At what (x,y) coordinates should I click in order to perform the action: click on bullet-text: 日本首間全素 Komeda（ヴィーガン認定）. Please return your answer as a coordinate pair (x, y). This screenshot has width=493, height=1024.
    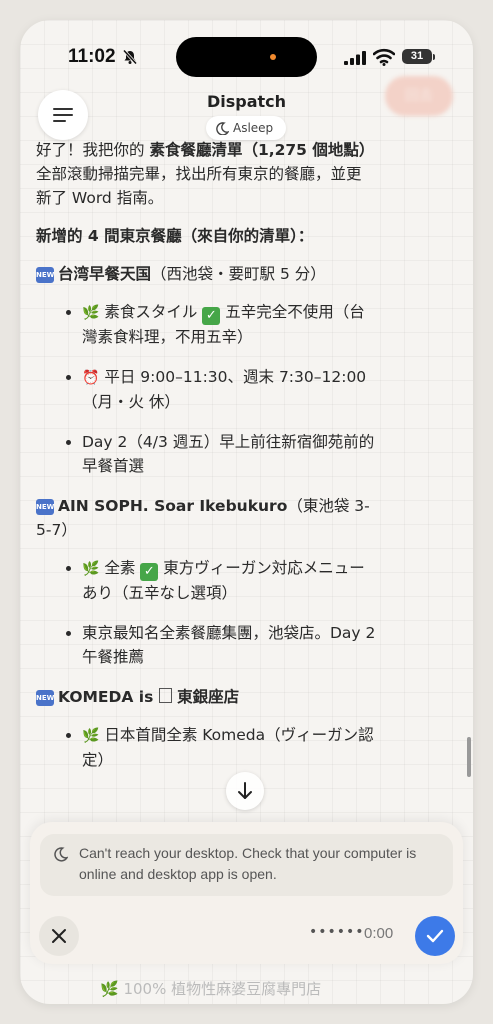
    Looking at the image, I should click on (228, 747).